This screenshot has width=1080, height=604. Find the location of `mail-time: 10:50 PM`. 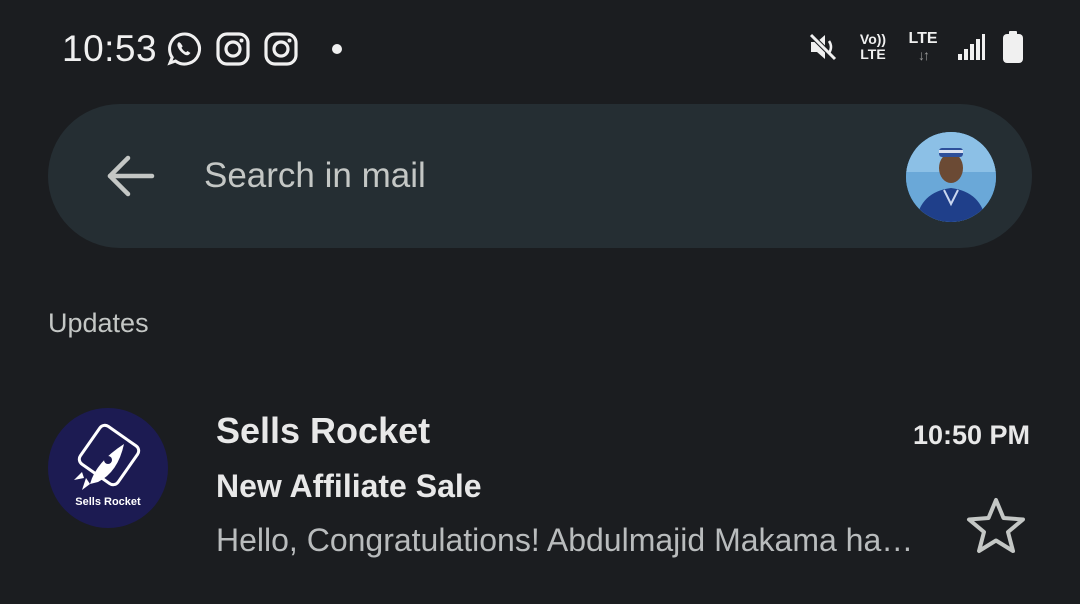

mail-time: 10:50 PM is located at coordinates (971, 435).